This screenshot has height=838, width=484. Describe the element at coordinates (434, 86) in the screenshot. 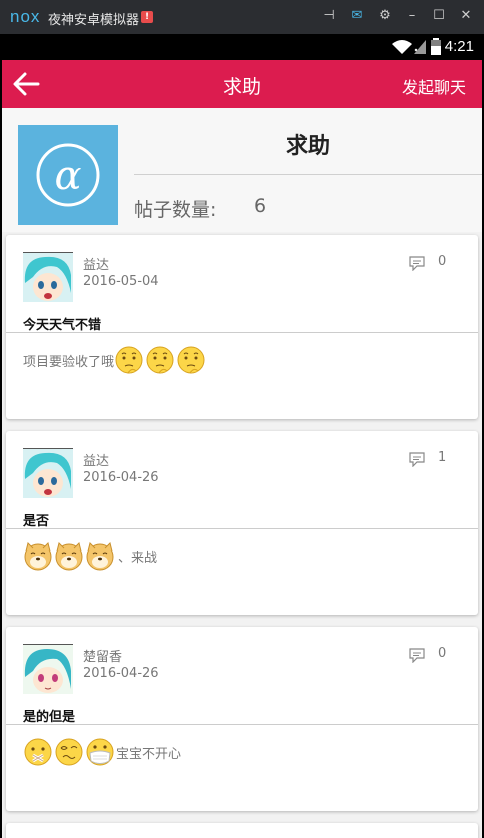

I see `start-chat-button: 发起聊天` at that location.